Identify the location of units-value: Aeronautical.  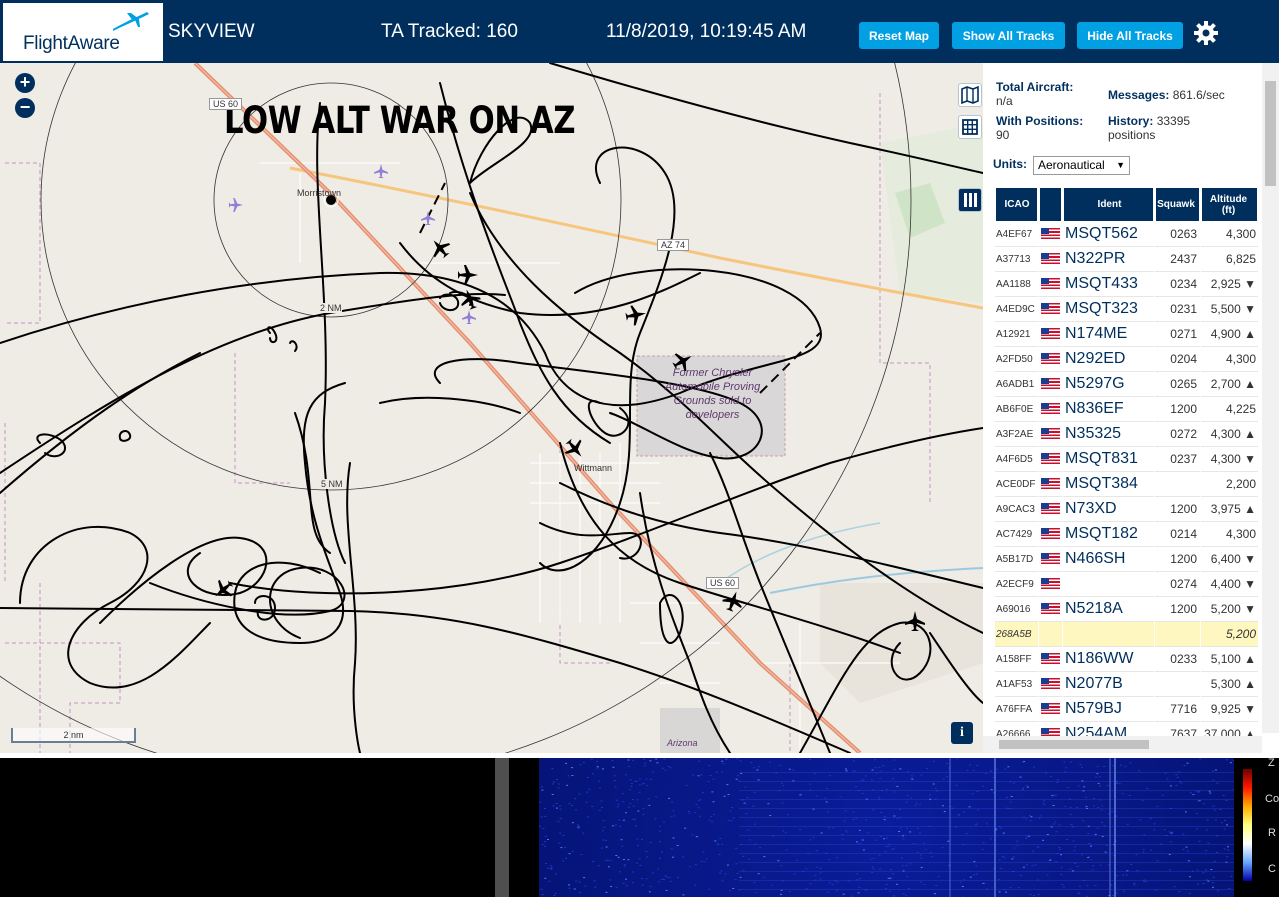
(1071, 165).